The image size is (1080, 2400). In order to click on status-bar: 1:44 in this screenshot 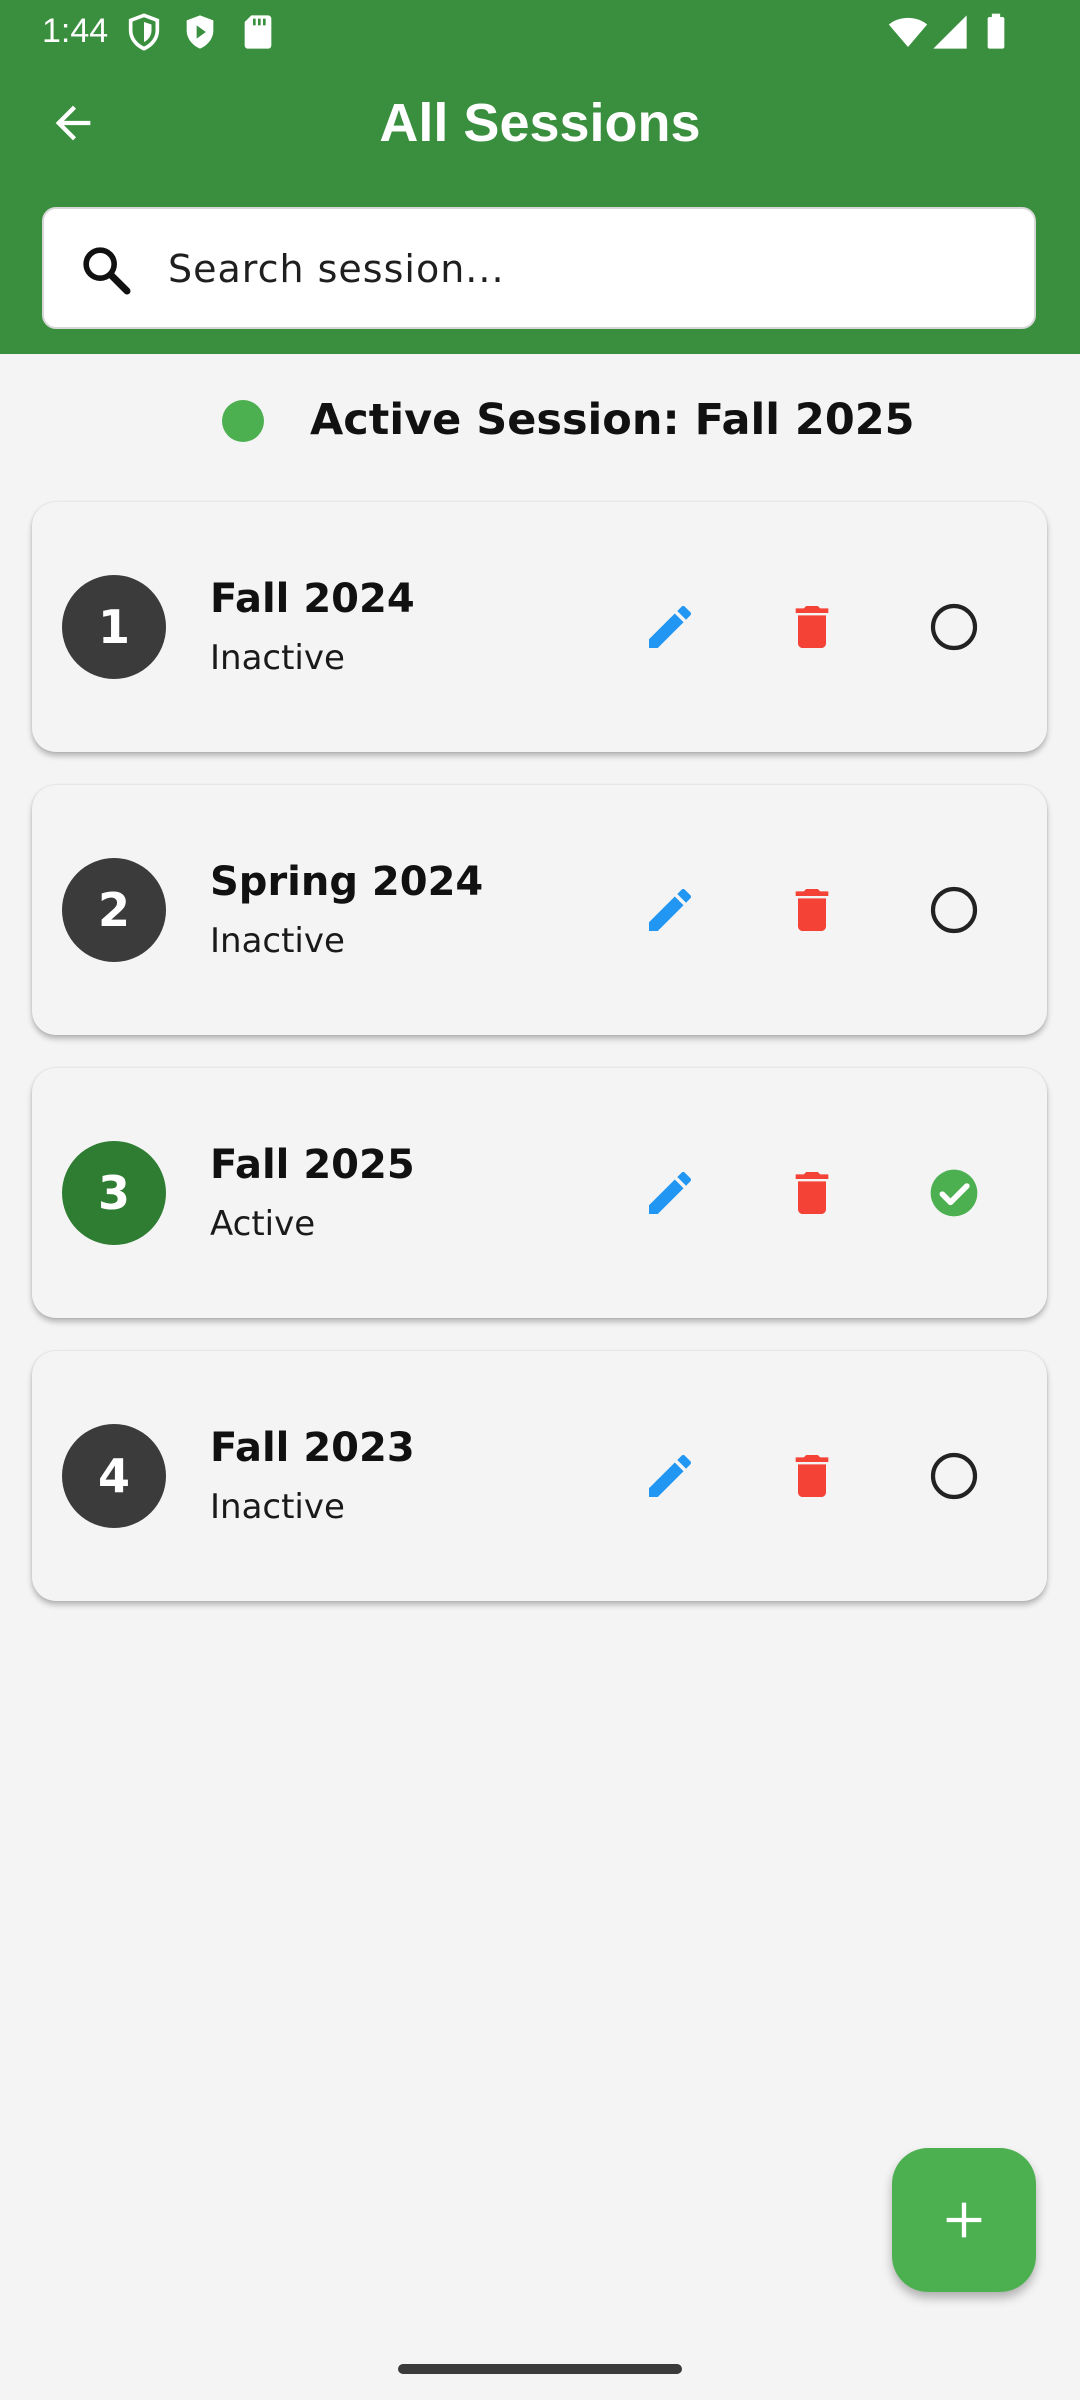, I will do `click(540, 31)`.